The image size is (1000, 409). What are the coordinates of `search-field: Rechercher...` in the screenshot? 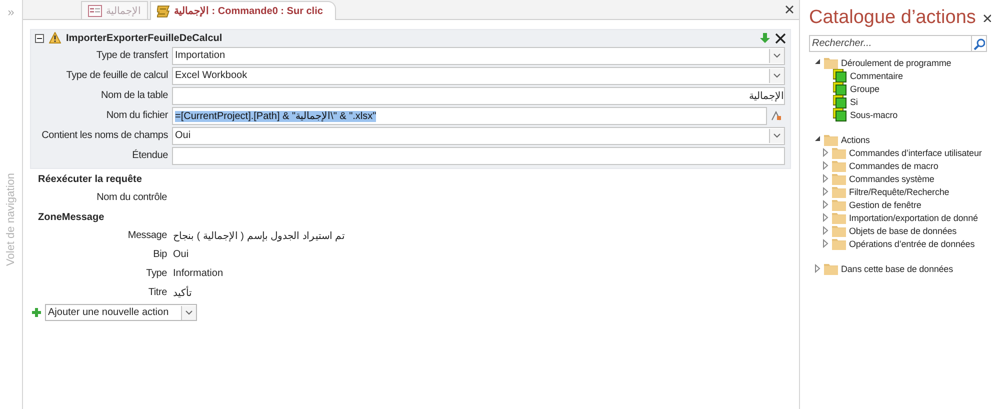 It's located at (890, 43).